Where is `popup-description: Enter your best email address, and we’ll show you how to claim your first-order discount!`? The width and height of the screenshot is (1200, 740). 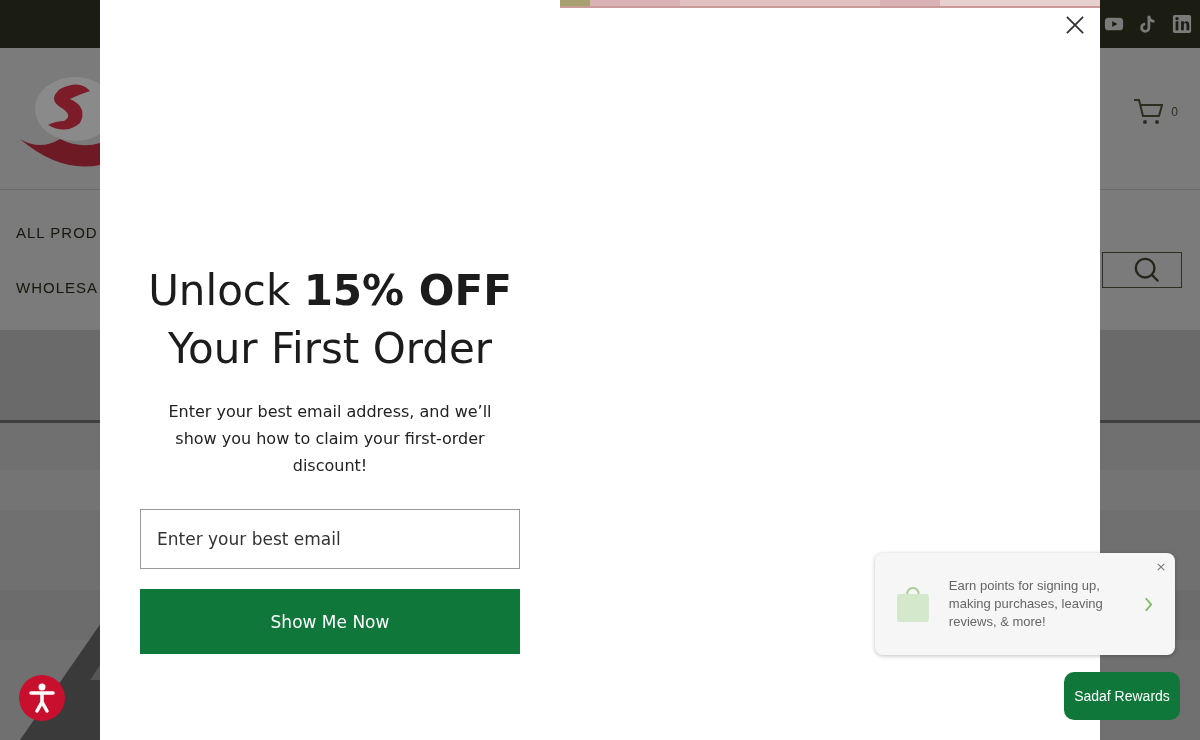 popup-description: Enter your best email address, and we’ll show you how to claim your first-order discount! is located at coordinates (330, 439).